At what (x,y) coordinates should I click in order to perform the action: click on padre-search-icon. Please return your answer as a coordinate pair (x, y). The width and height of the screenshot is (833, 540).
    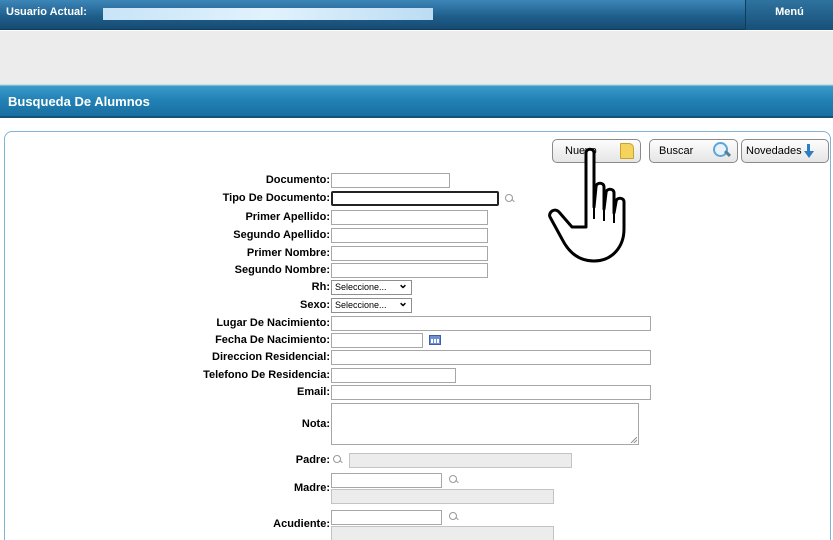
    Looking at the image, I should click on (338, 460).